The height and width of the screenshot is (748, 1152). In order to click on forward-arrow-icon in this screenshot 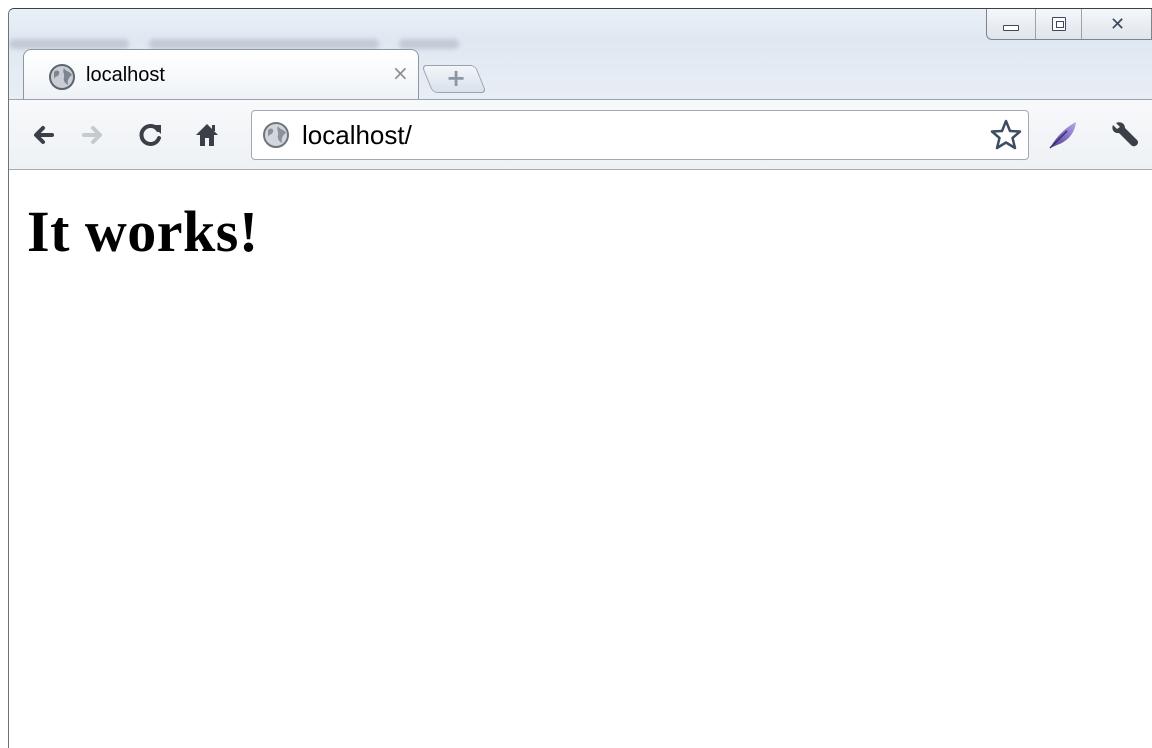, I will do `click(92, 135)`.